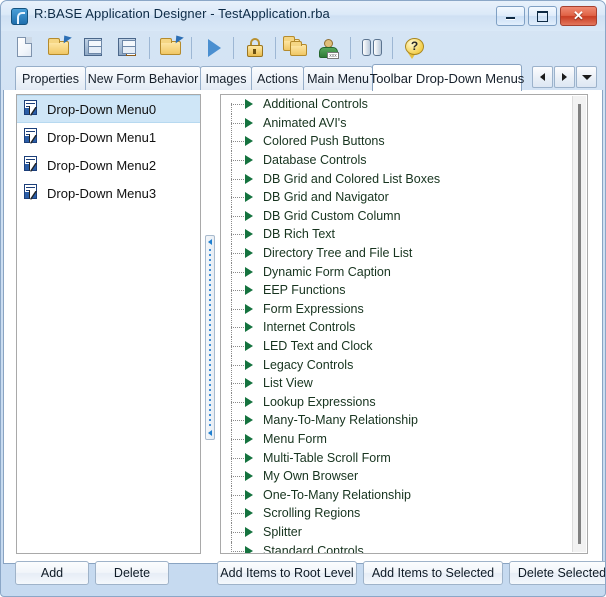 Image resolution: width=606 pixels, height=597 pixels. Describe the element at coordinates (210, 337) in the screenshot. I see `panel-splitter` at that location.